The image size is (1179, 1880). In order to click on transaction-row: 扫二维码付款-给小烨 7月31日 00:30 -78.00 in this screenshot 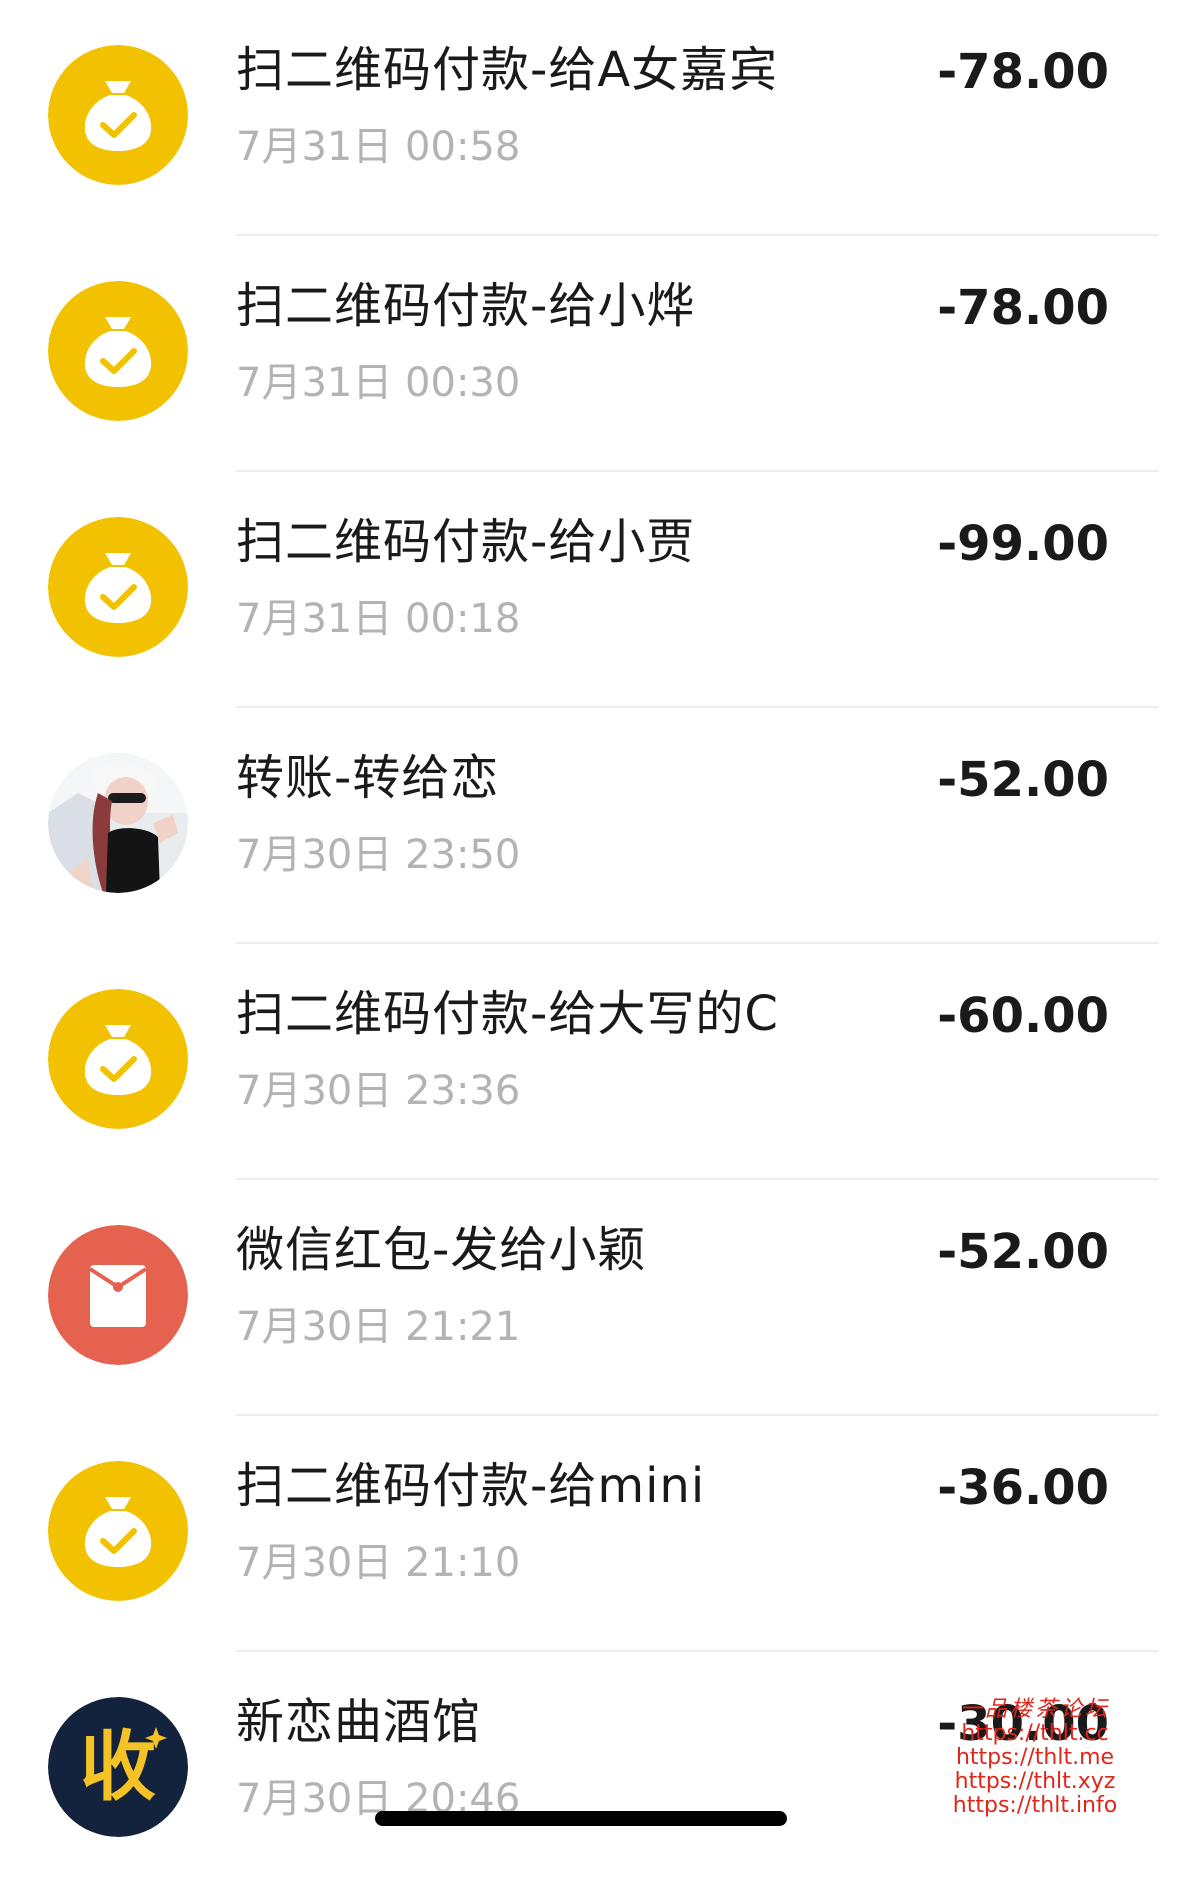, I will do `click(589, 354)`.